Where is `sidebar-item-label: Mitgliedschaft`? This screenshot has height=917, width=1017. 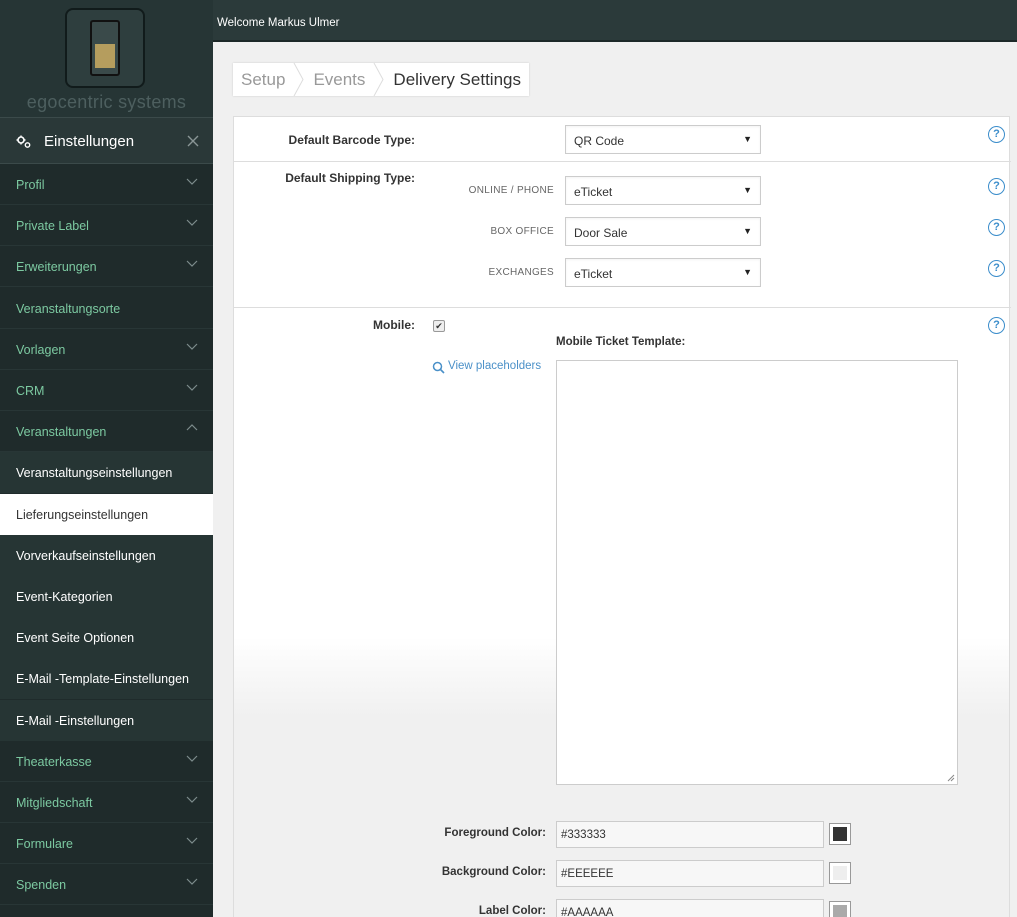
sidebar-item-label: Mitgliedschaft is located at coordinates (54, 803).